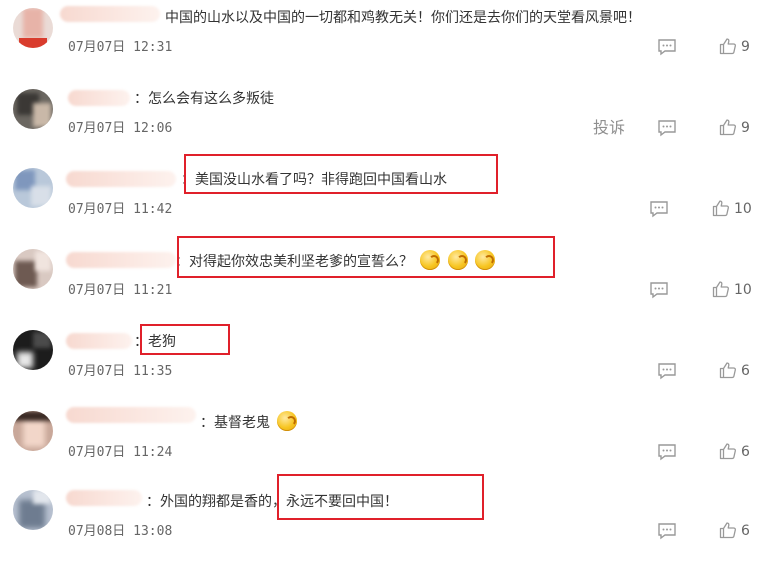  What do you see at coordinates (120, 290) in the screenshot?
I see `comment-time: 07月07日 11:21` at bounding box center [120, 290].